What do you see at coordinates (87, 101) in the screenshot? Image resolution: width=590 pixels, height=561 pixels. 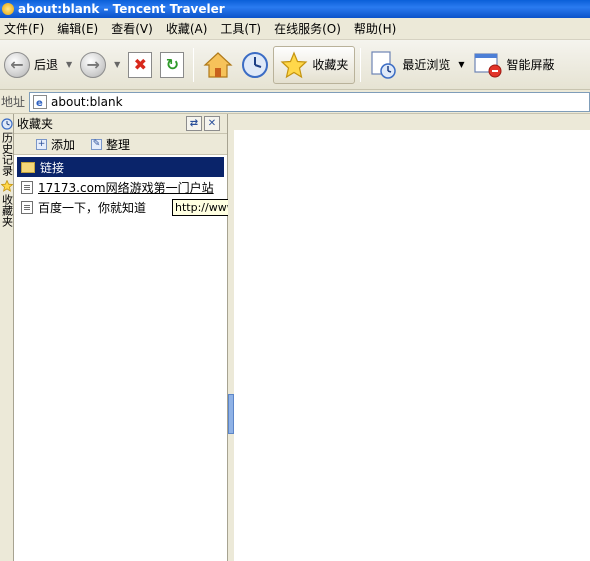 I see `address-value: about:blank` at bounding box center [87, 101].